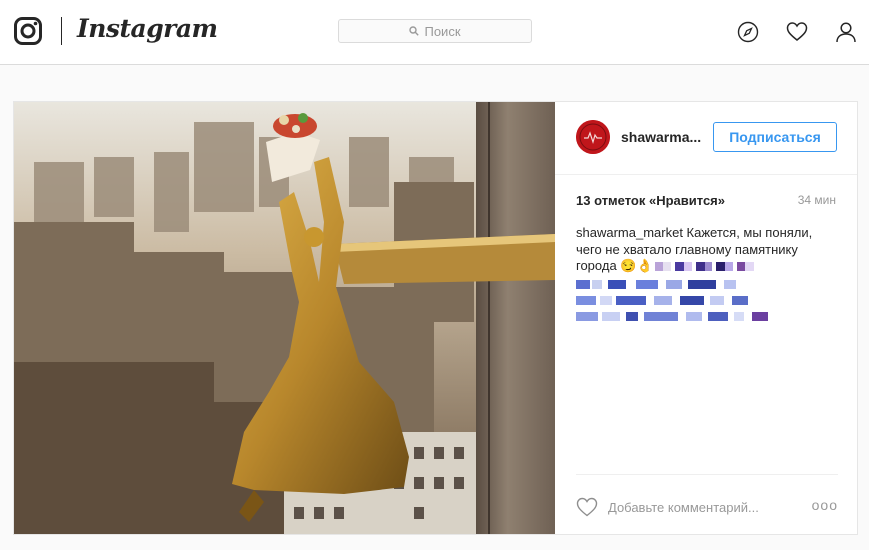 This screenshot has height=550, width=869. Describe the element at coordinates (629, 232) in the screenshot. I see `caption-username: shawarma_market` at that location.